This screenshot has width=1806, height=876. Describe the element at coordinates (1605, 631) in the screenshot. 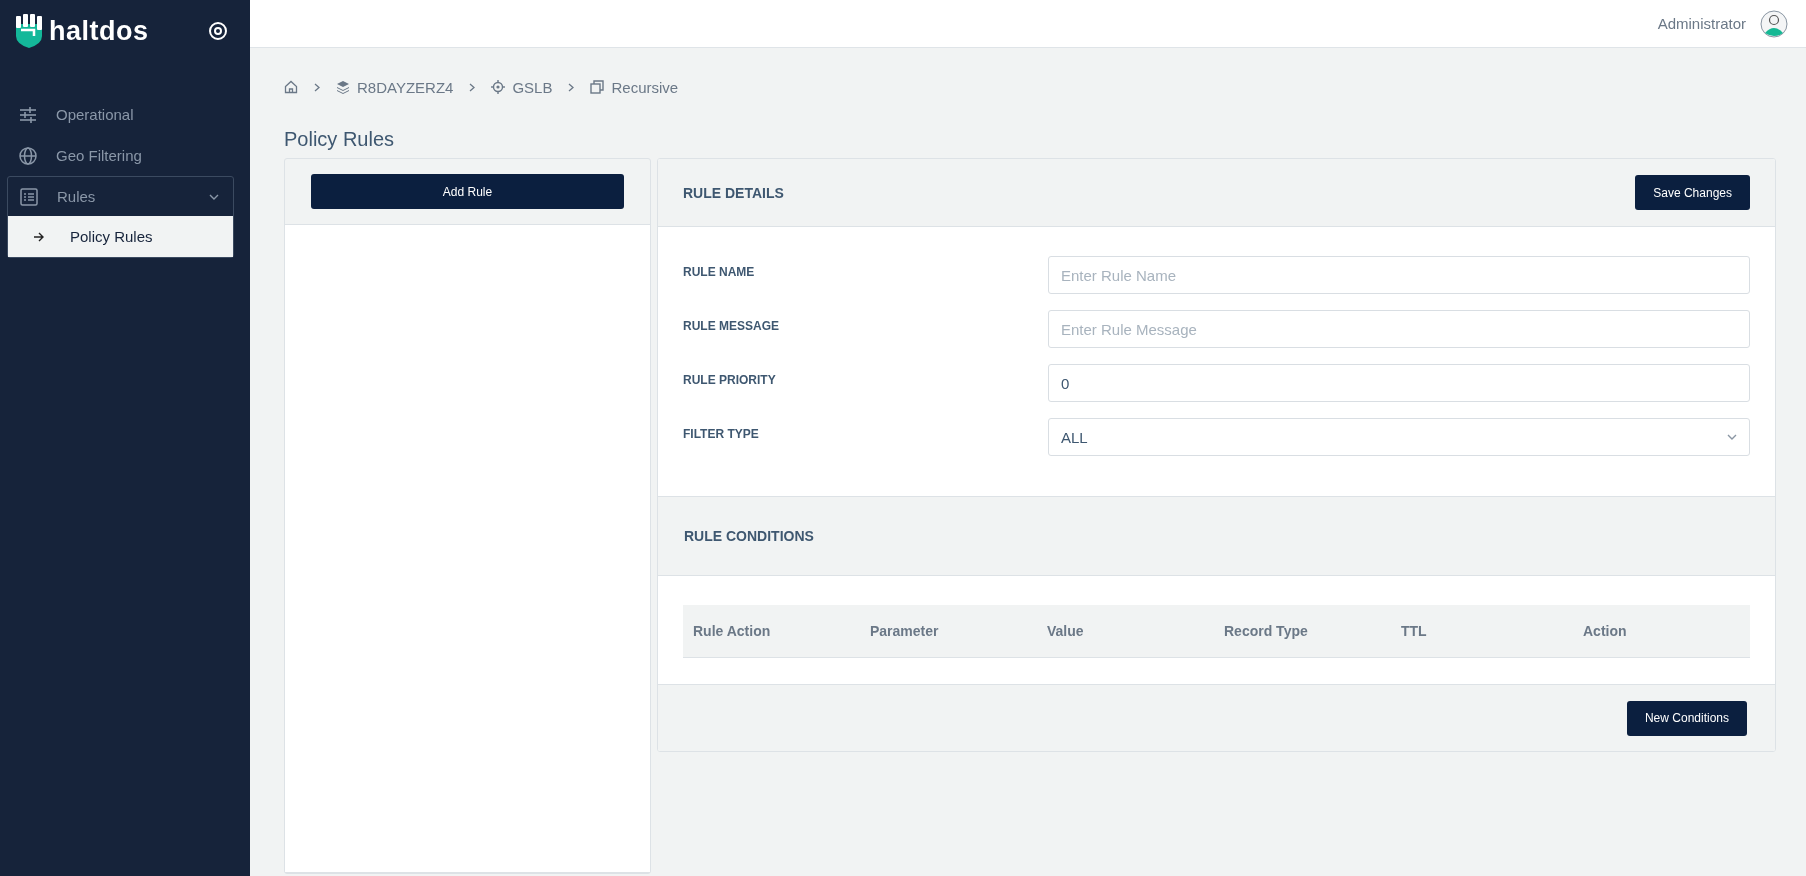

I see `column-header: Action` at that location.